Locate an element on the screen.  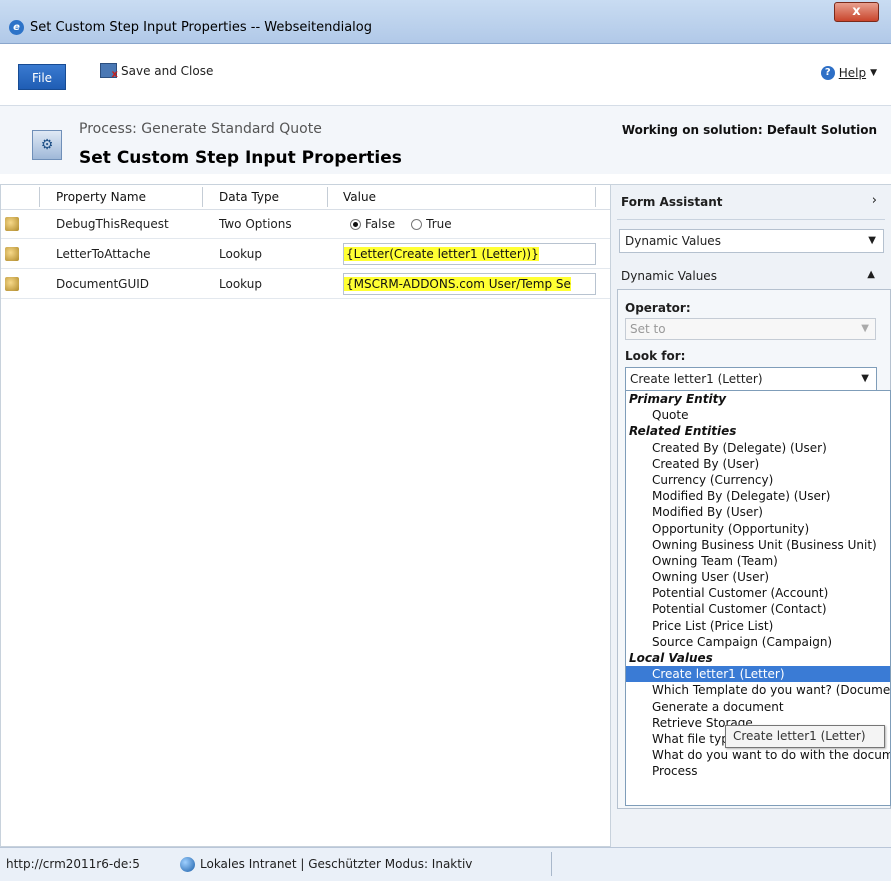
collapse-arrow-icon: ▲ is located at coordinates (871, 274).